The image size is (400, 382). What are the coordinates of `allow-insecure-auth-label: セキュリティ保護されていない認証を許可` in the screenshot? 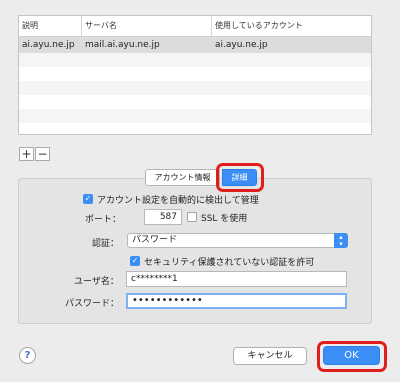 It's located at (229, 263).